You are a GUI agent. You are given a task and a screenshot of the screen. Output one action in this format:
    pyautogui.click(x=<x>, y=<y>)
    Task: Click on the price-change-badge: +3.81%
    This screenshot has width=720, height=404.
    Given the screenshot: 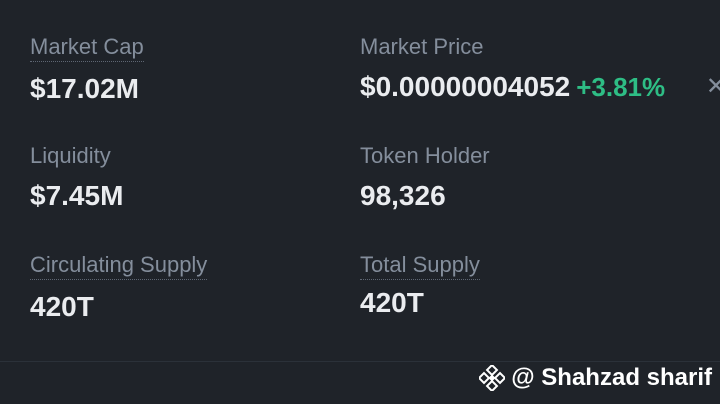 What is the action you would take?
    pyautogui.click(x=621, y=87)
    